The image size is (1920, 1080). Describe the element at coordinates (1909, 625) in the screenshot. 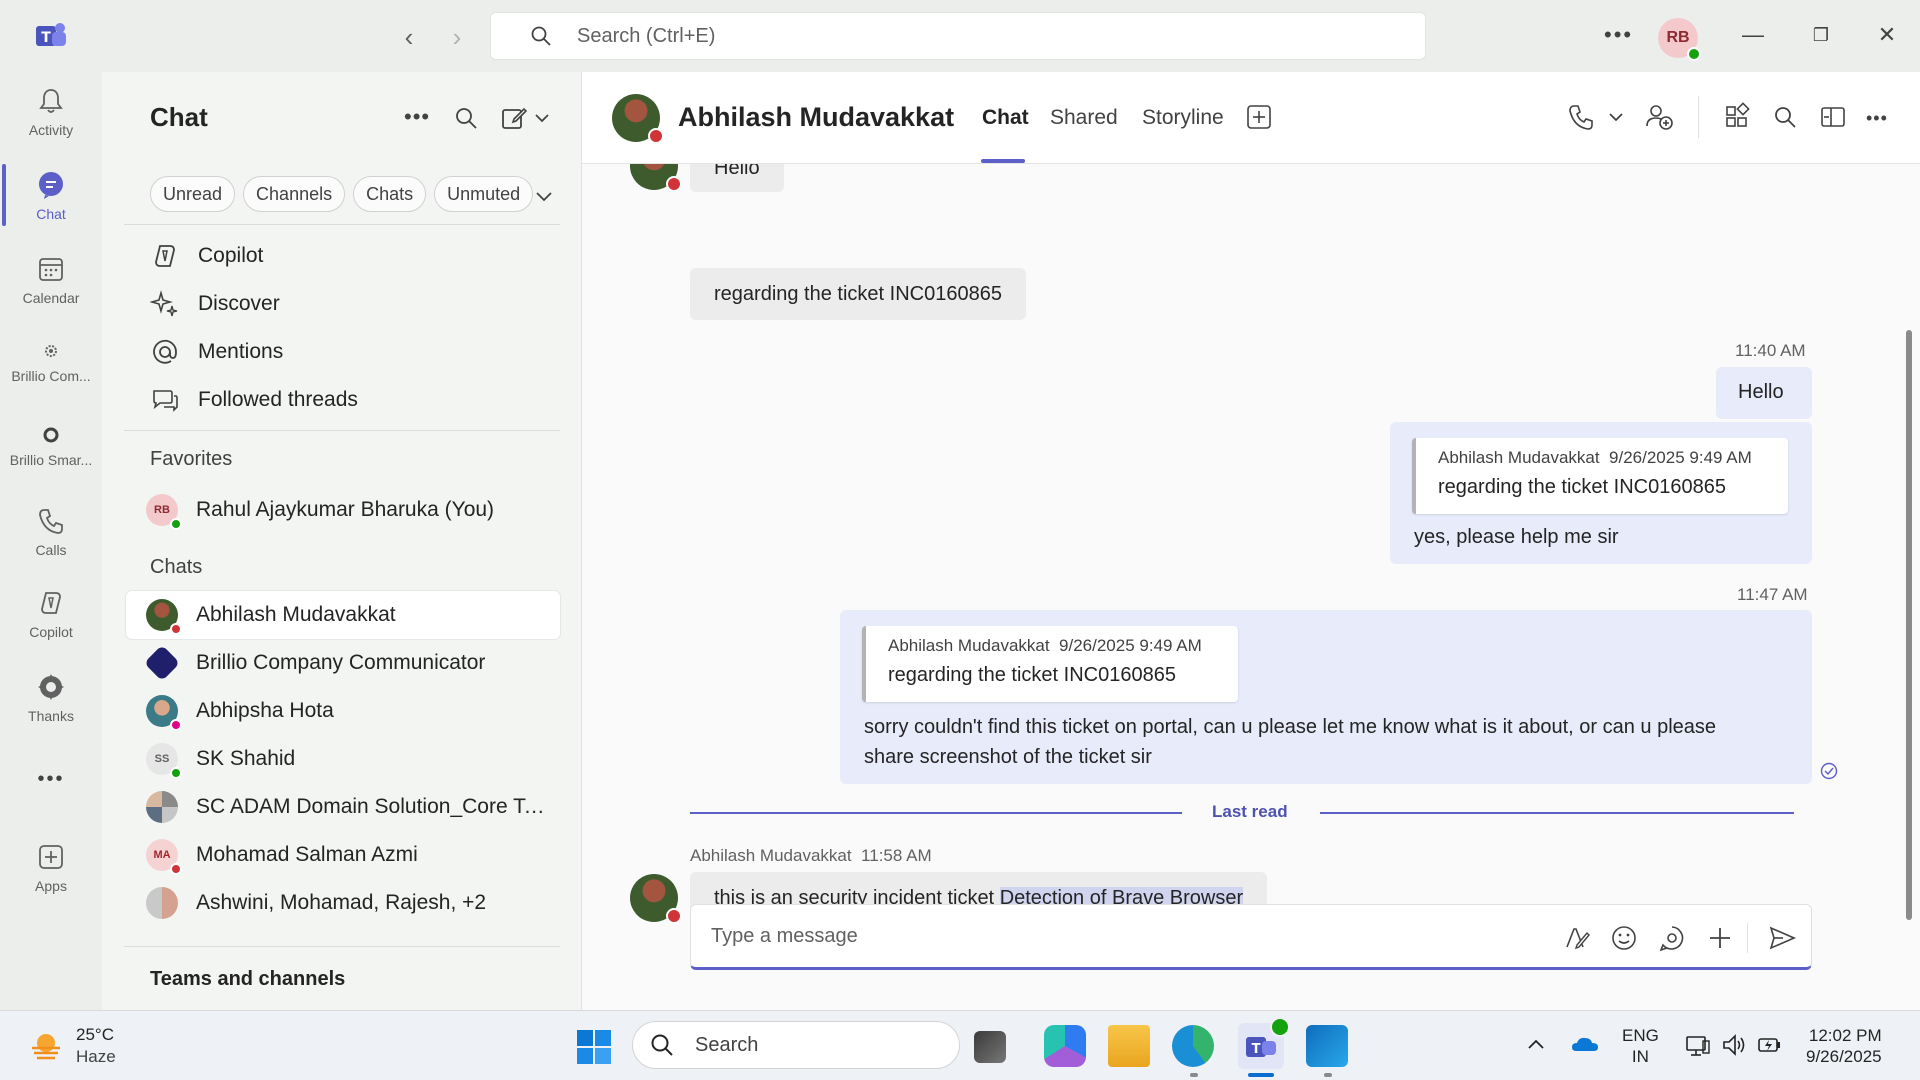

I see `scrollbar` at that location.